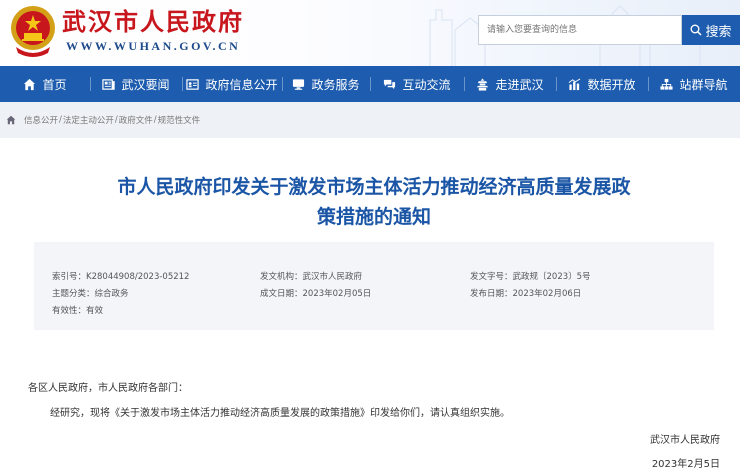 This screenshot has height=475, width=740. Describe the element at coordinates (88, 120) in the screenshot. I see `breadcrumb-legal-public: 法定主动公开` at that location.